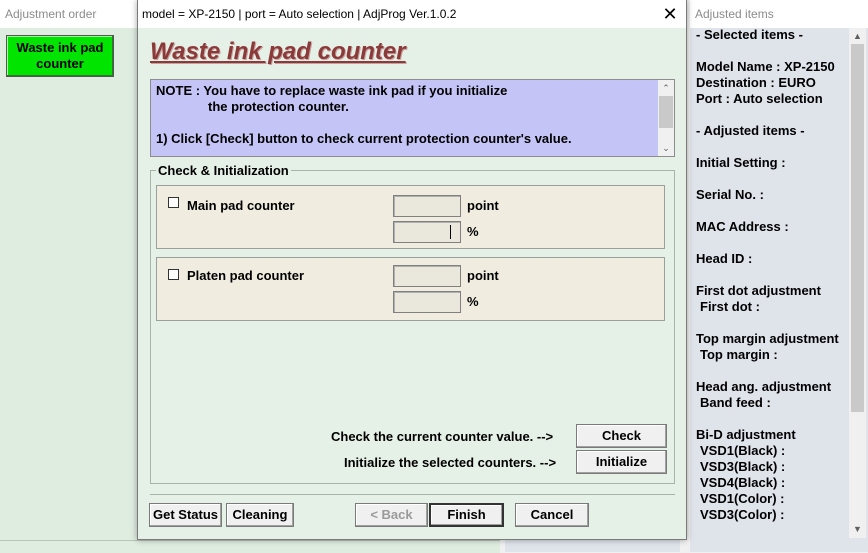  Describe the element at coordinates (473, 231) in the screenshot. I see `main-pad-percent-unit: %` at that location.